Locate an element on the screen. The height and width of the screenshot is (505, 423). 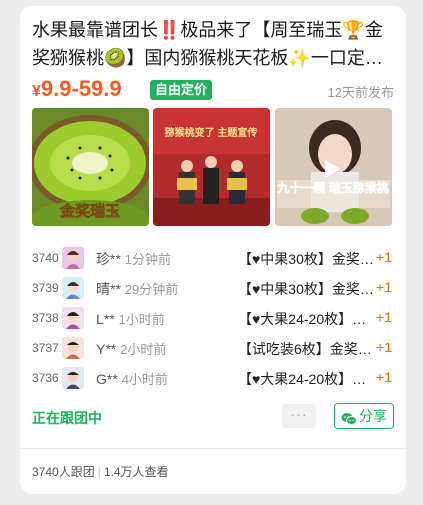
divider is located at coordinates (213, 448).